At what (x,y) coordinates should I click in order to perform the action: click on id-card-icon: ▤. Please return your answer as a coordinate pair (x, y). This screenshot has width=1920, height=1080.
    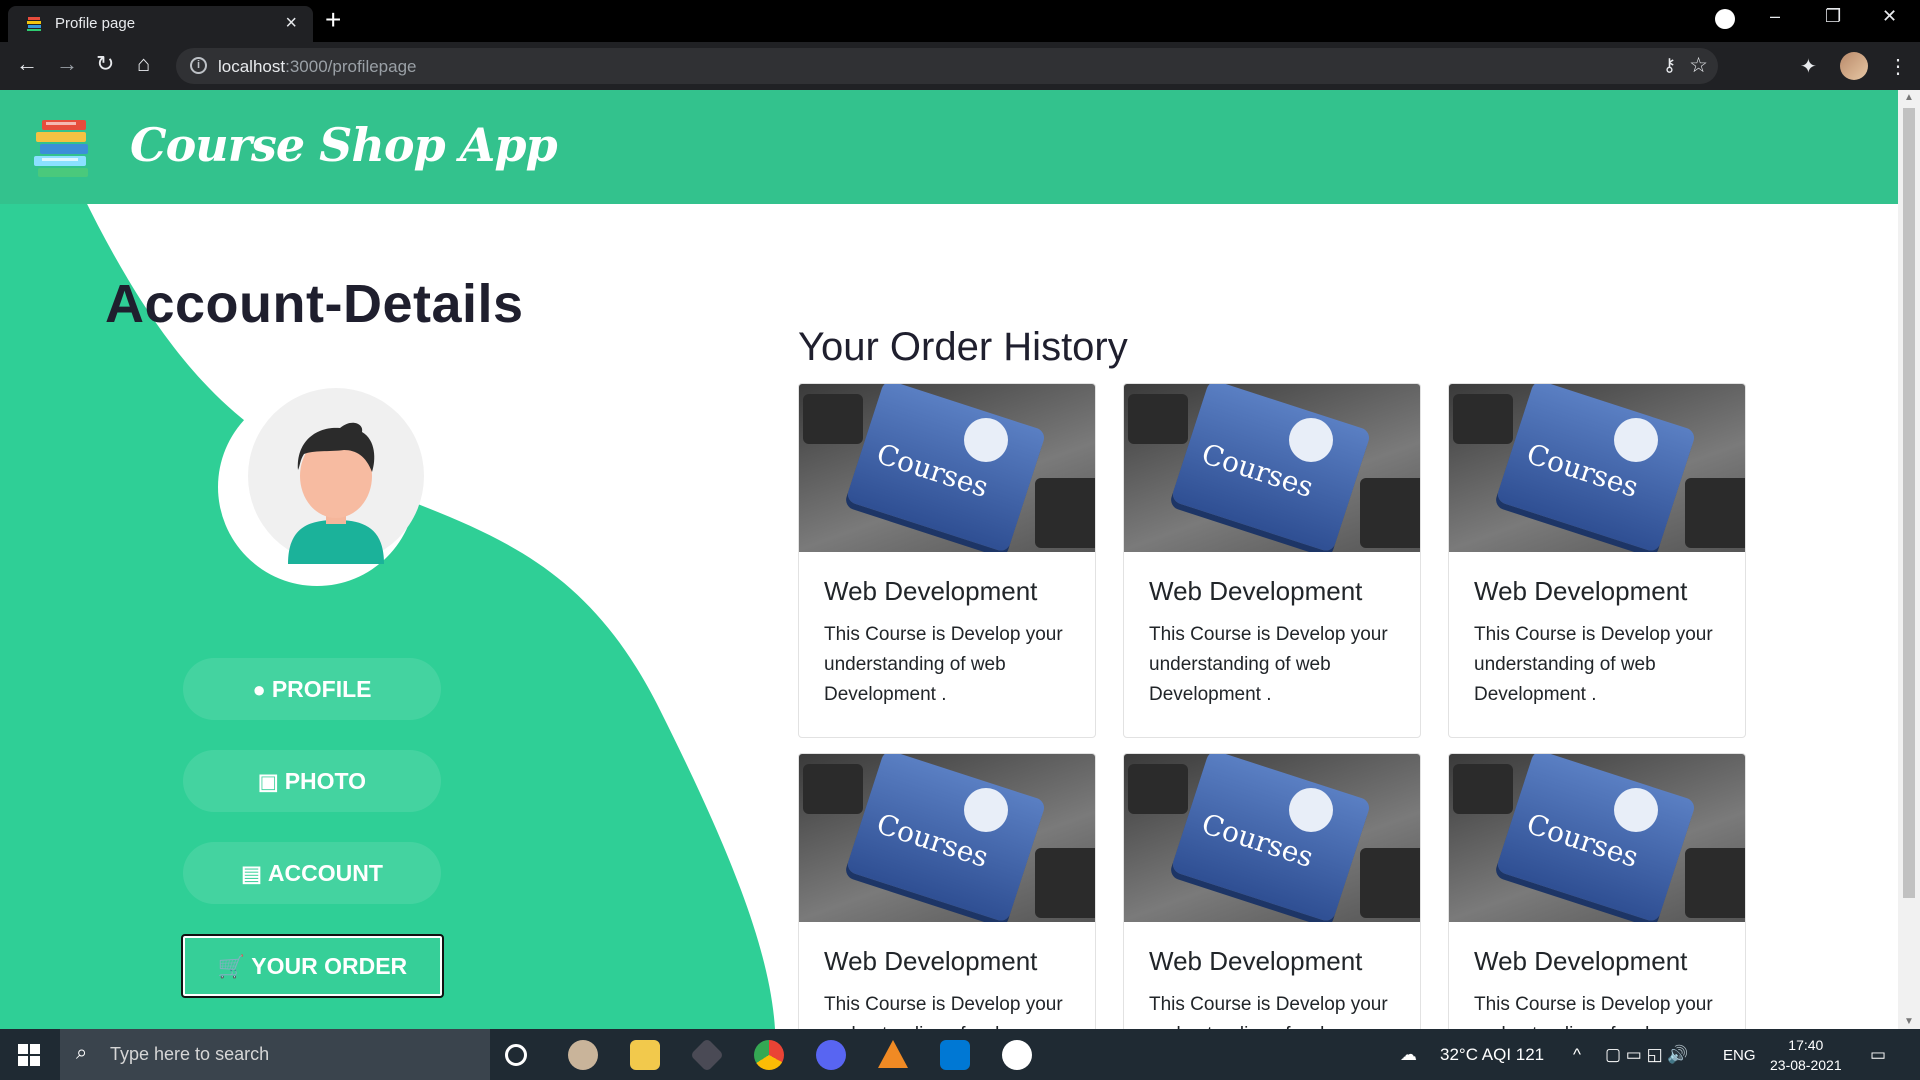
    Looking at the image, I should click on (251, 873).